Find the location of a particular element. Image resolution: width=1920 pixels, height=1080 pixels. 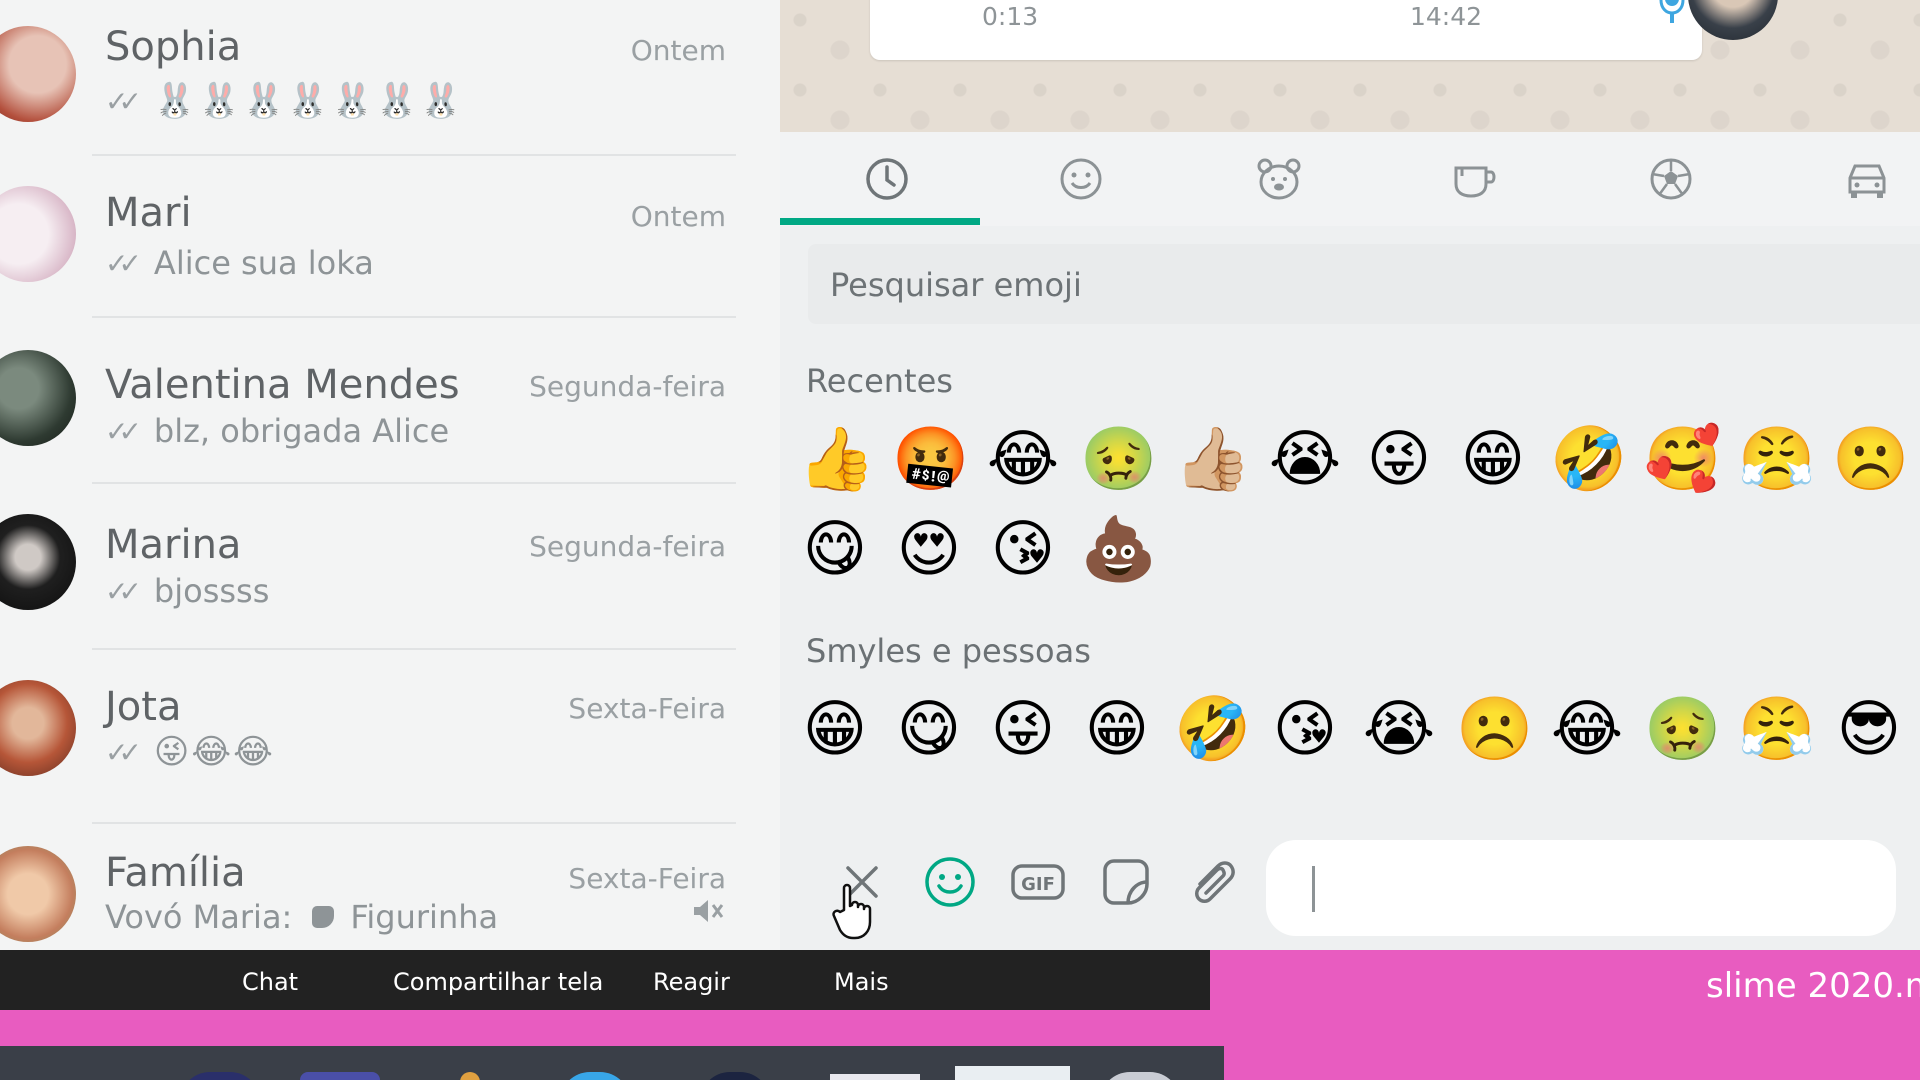

attach-button is located at coordinates (1214, 882).